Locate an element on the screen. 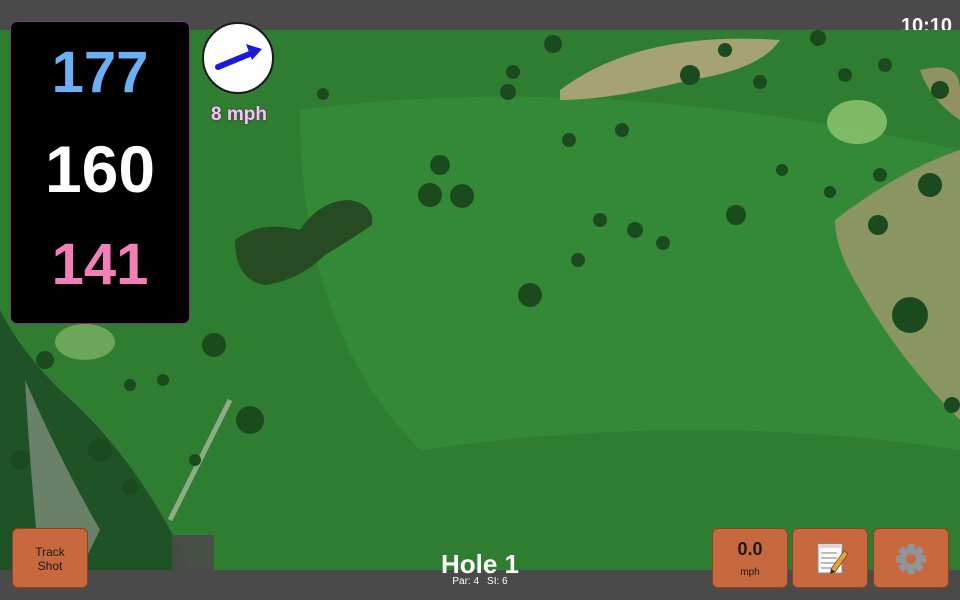  notes-button is located at coordinates (830, 558).